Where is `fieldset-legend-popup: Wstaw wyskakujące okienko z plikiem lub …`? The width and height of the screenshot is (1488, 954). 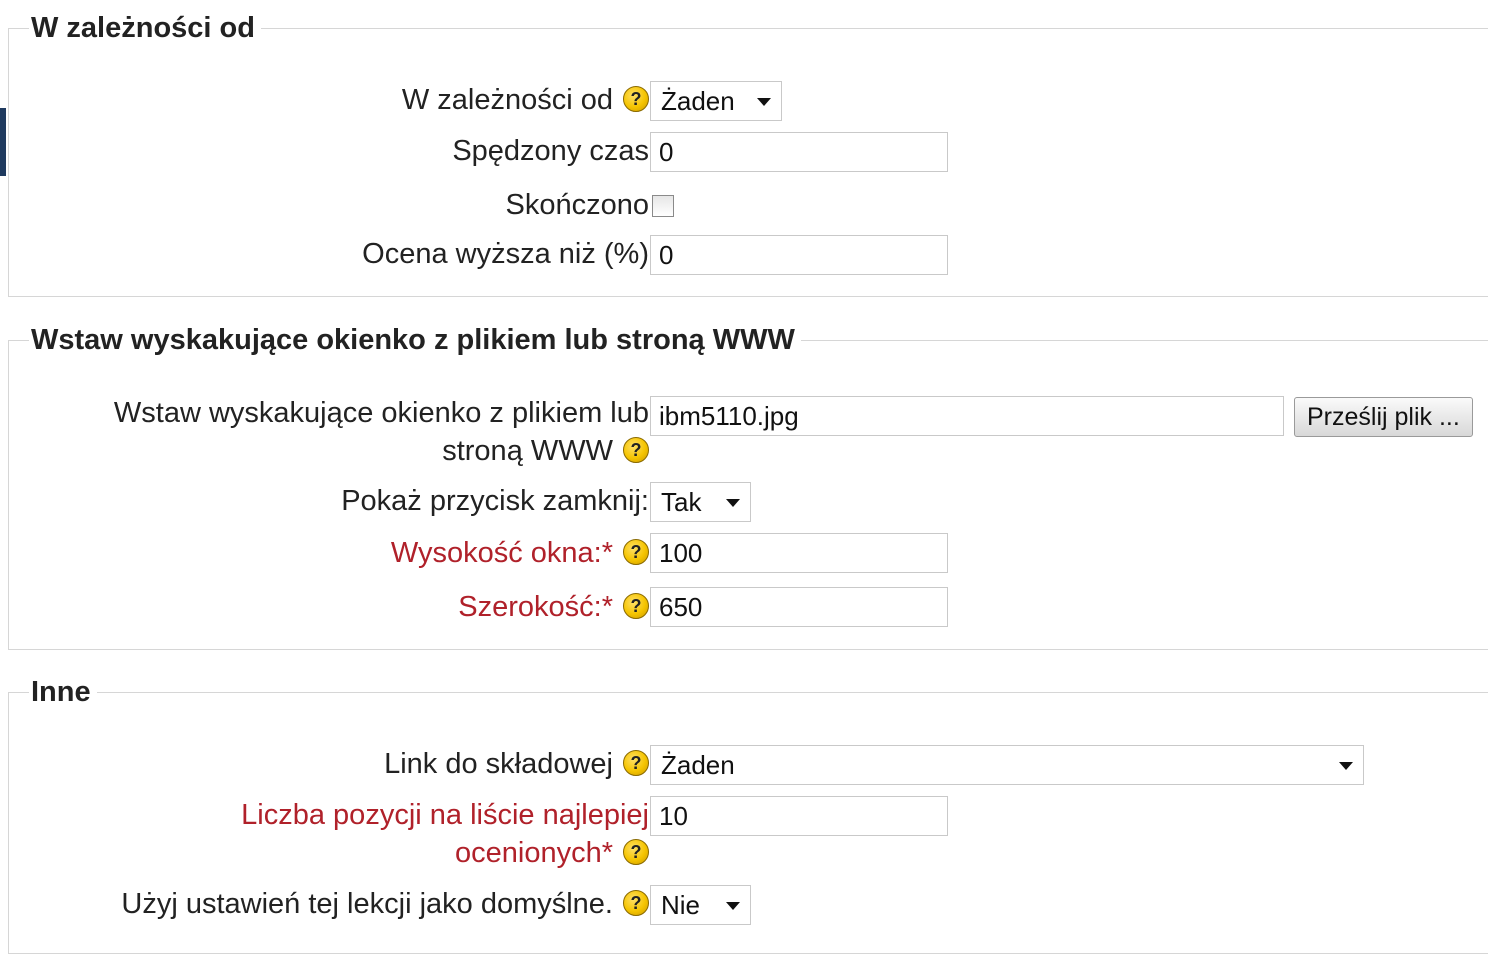
fieldset-legend-popup: Wstaw wyskakujące okienko z plikiem lub … is located at coordinates (415, 340).